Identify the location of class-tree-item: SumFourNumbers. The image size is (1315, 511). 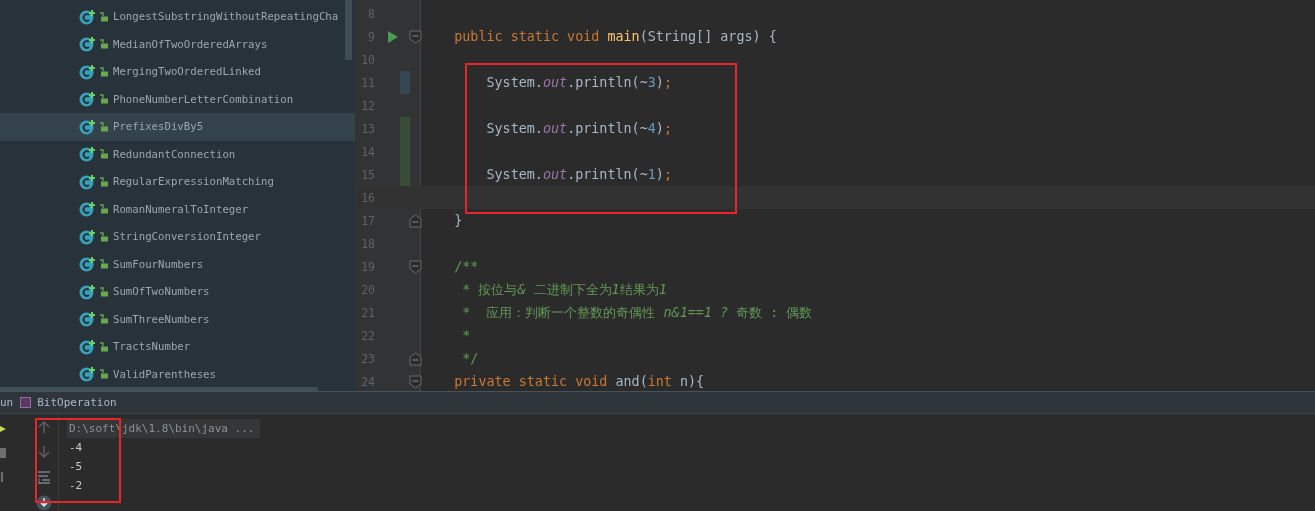
(177, 264).